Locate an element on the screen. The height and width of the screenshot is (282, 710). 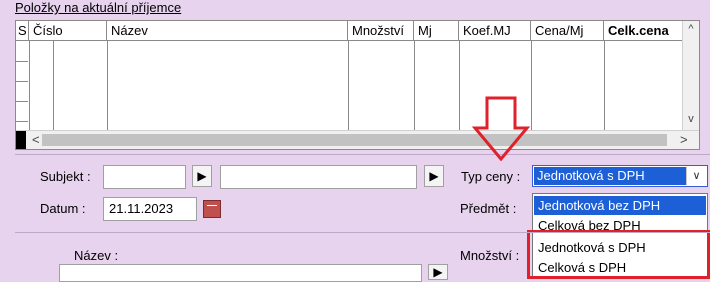
column-header-koef: Koef.MJ is located at coordinates (495, 30).